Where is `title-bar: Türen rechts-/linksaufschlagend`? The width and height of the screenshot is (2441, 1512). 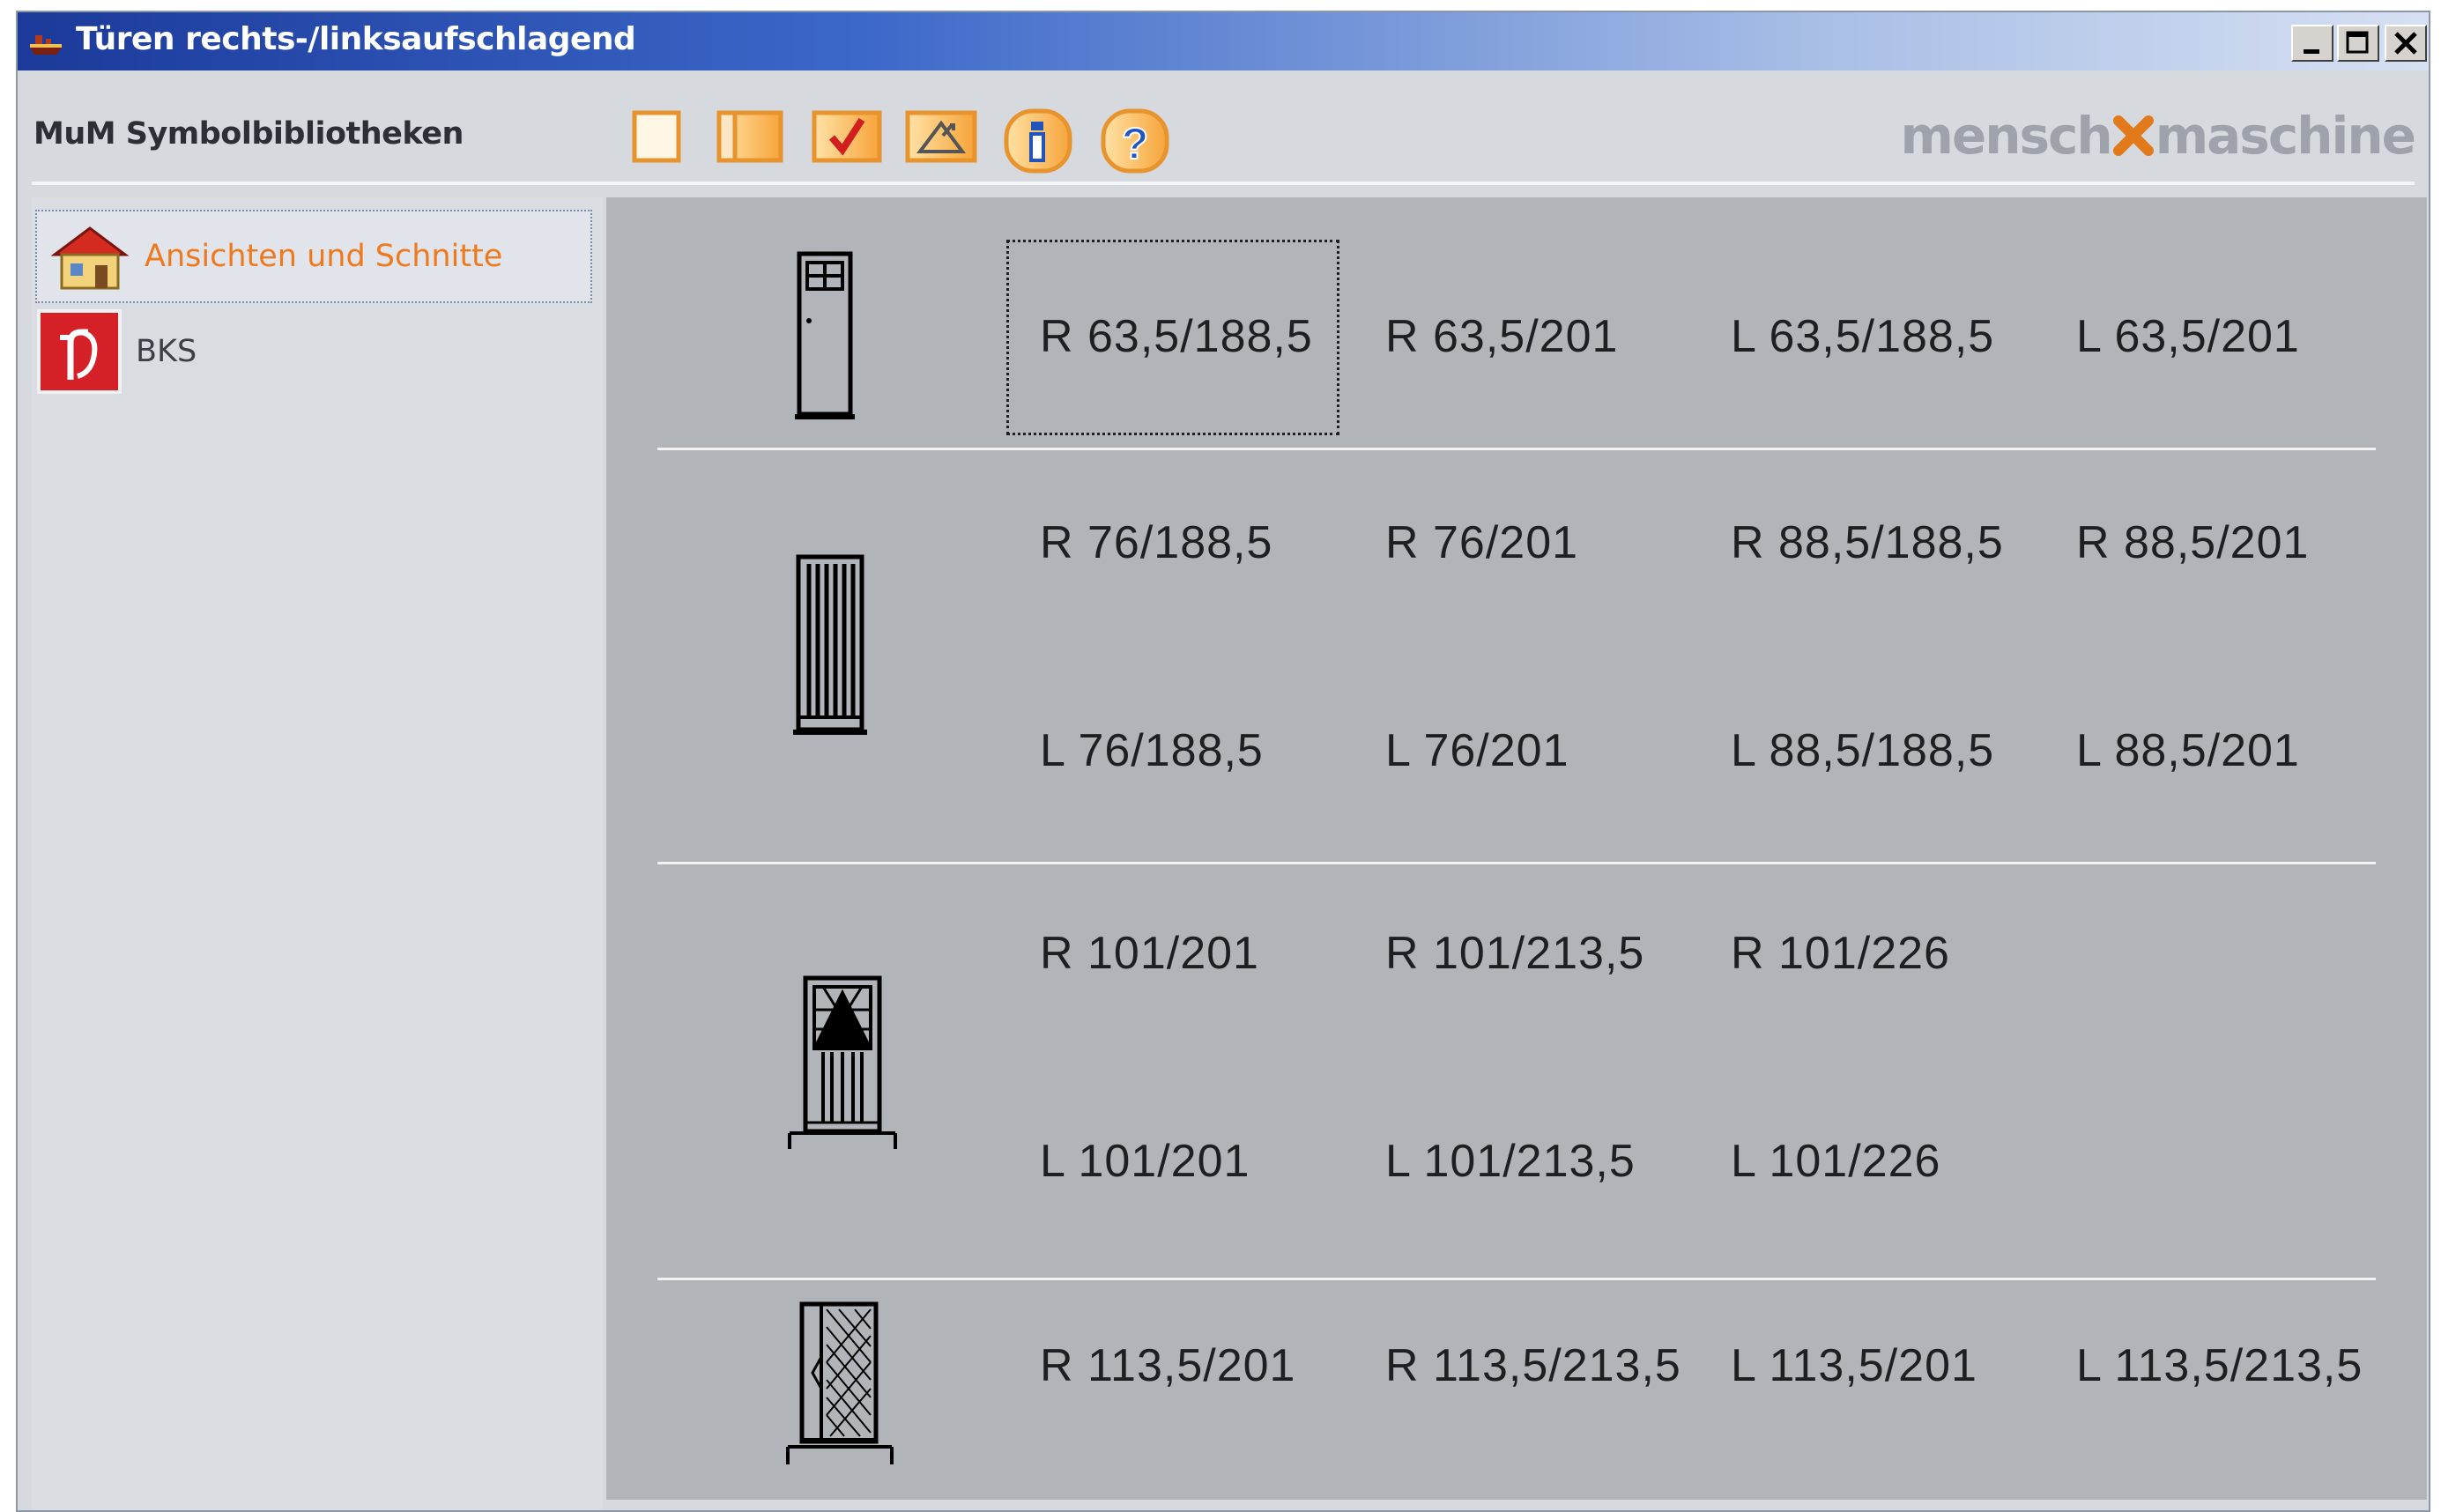 title-bar: Türen rechts-/linksaufschlagend is located at coordinates (1223, 41).